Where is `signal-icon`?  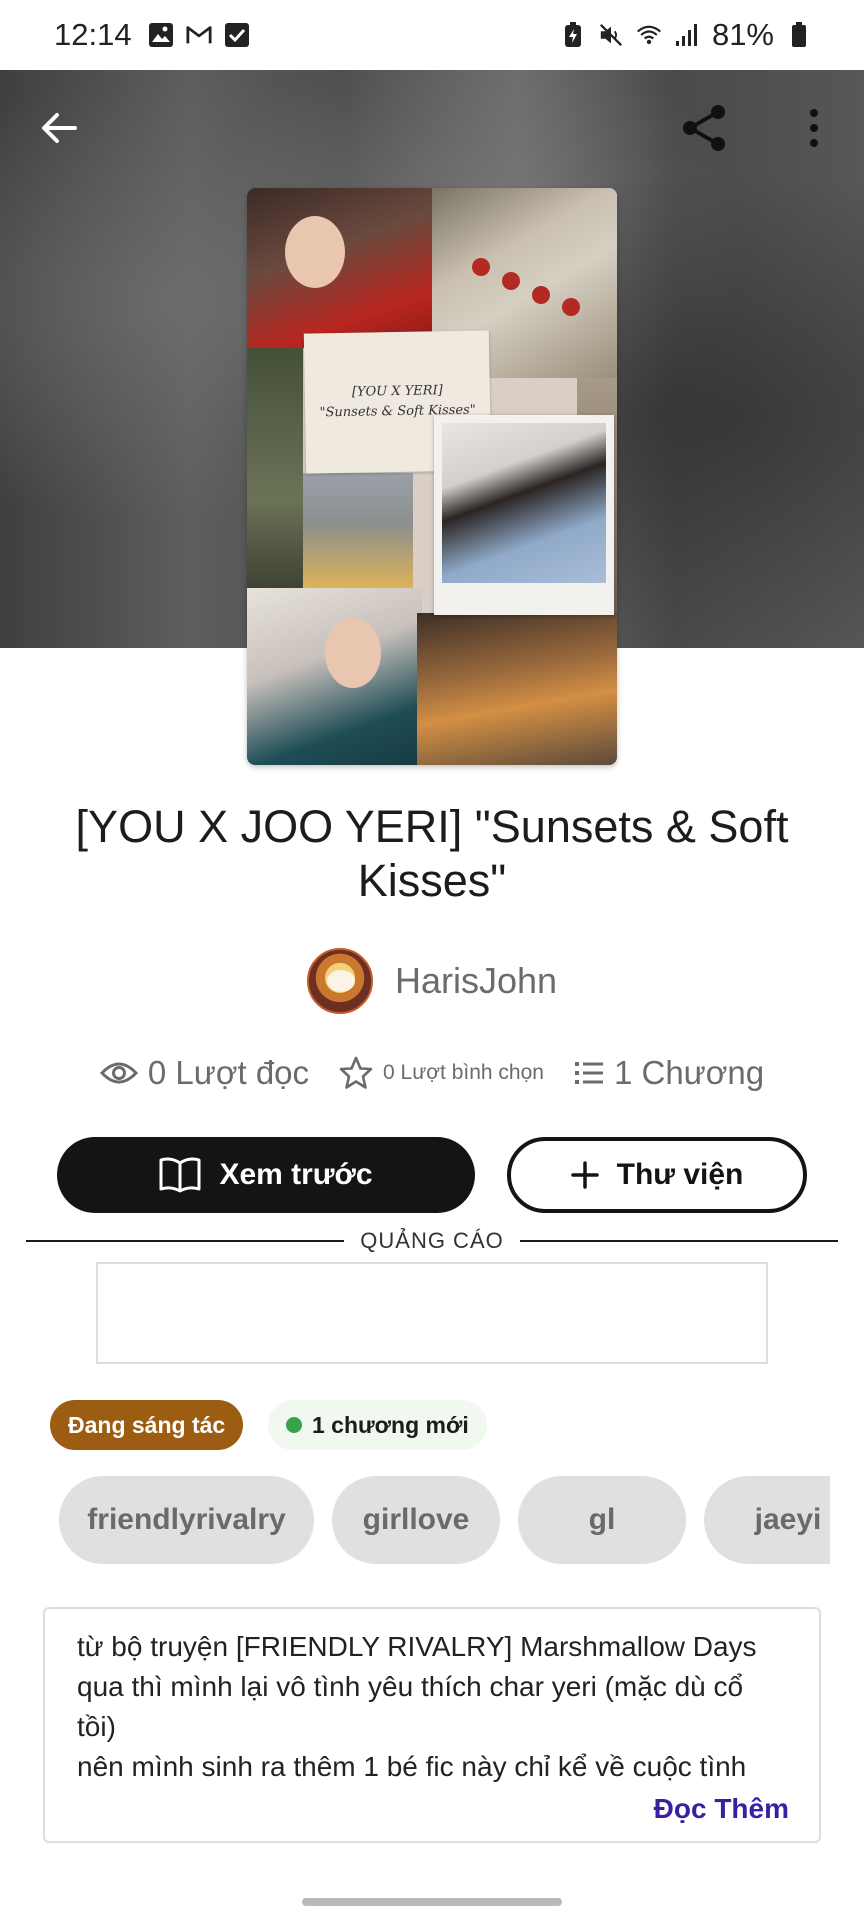 signal-icon is located at coordinates (687, 35).